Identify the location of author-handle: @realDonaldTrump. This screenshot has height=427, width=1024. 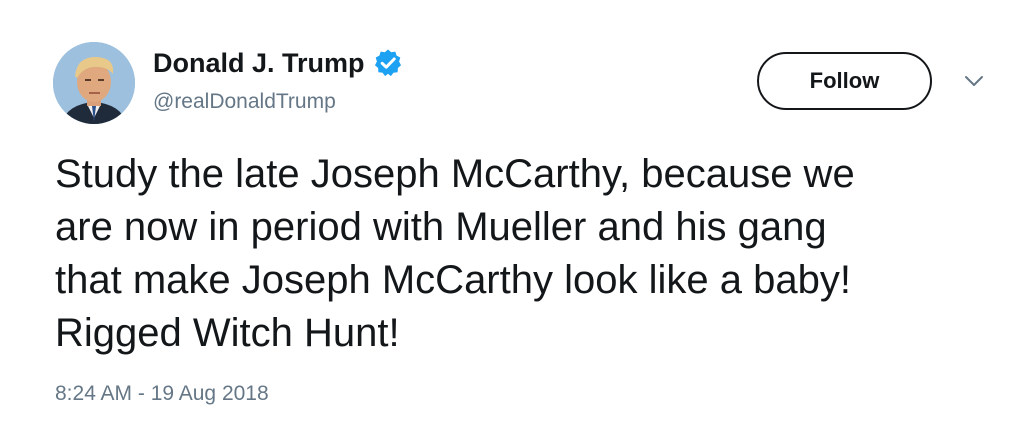
(244, 102).